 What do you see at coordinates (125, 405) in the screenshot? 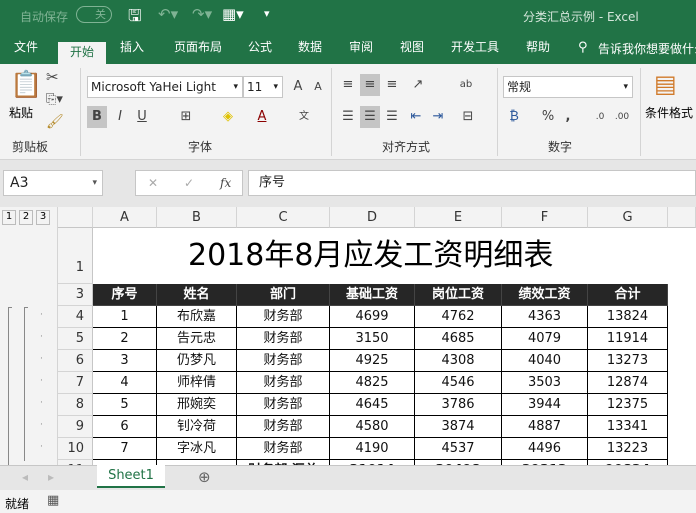
I see `table-cell: 5` at bounding box center [125, 405].